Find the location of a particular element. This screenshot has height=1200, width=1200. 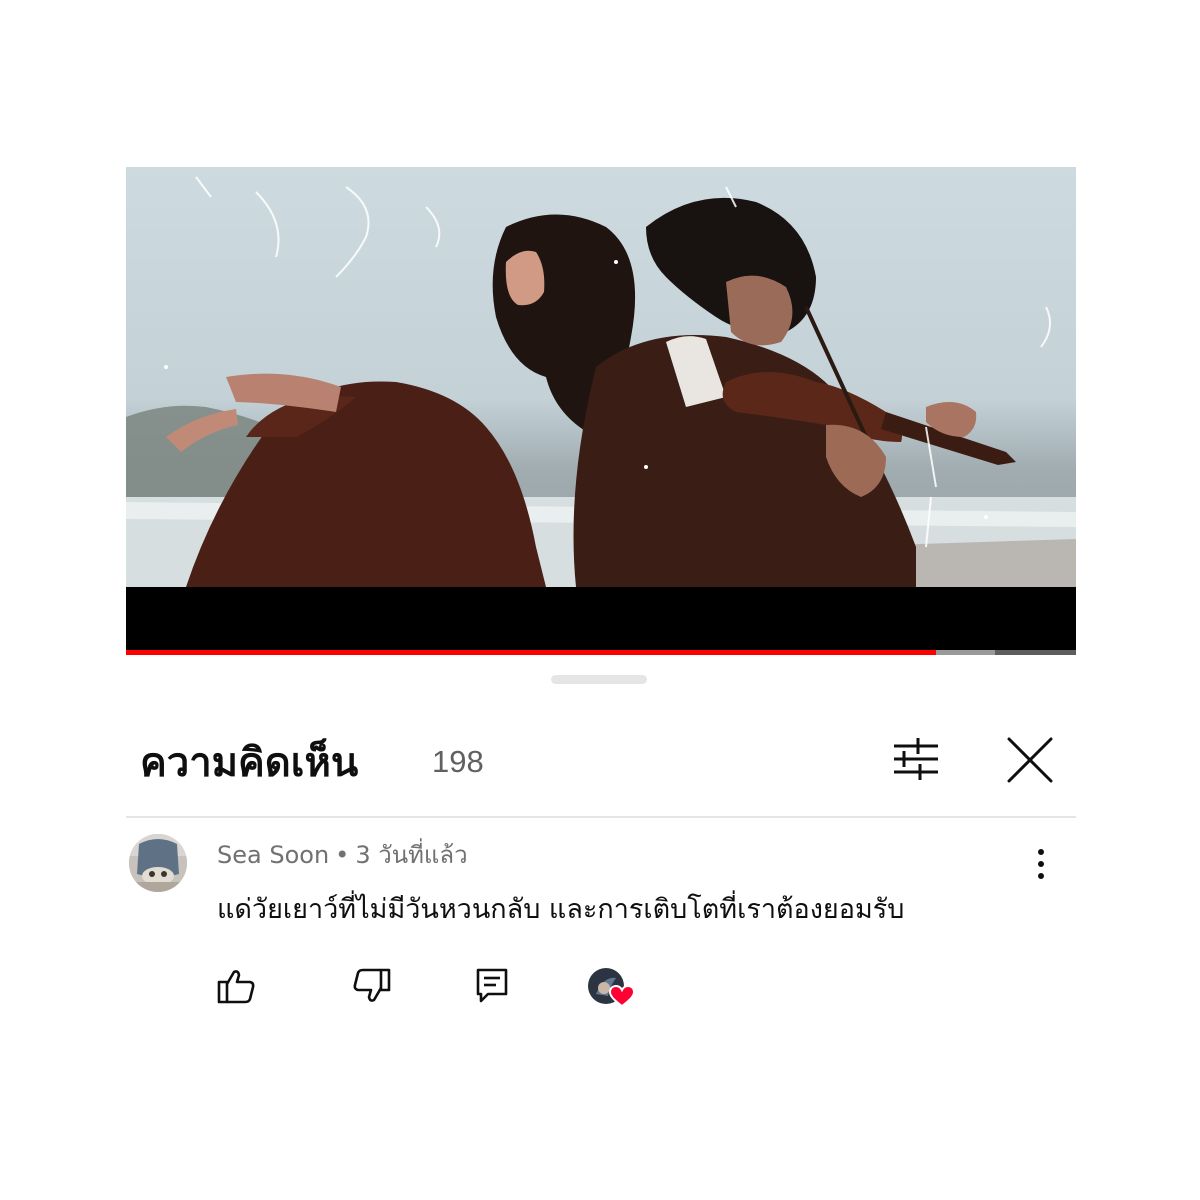

more-actions-button is located at coordinates (1041, 864).